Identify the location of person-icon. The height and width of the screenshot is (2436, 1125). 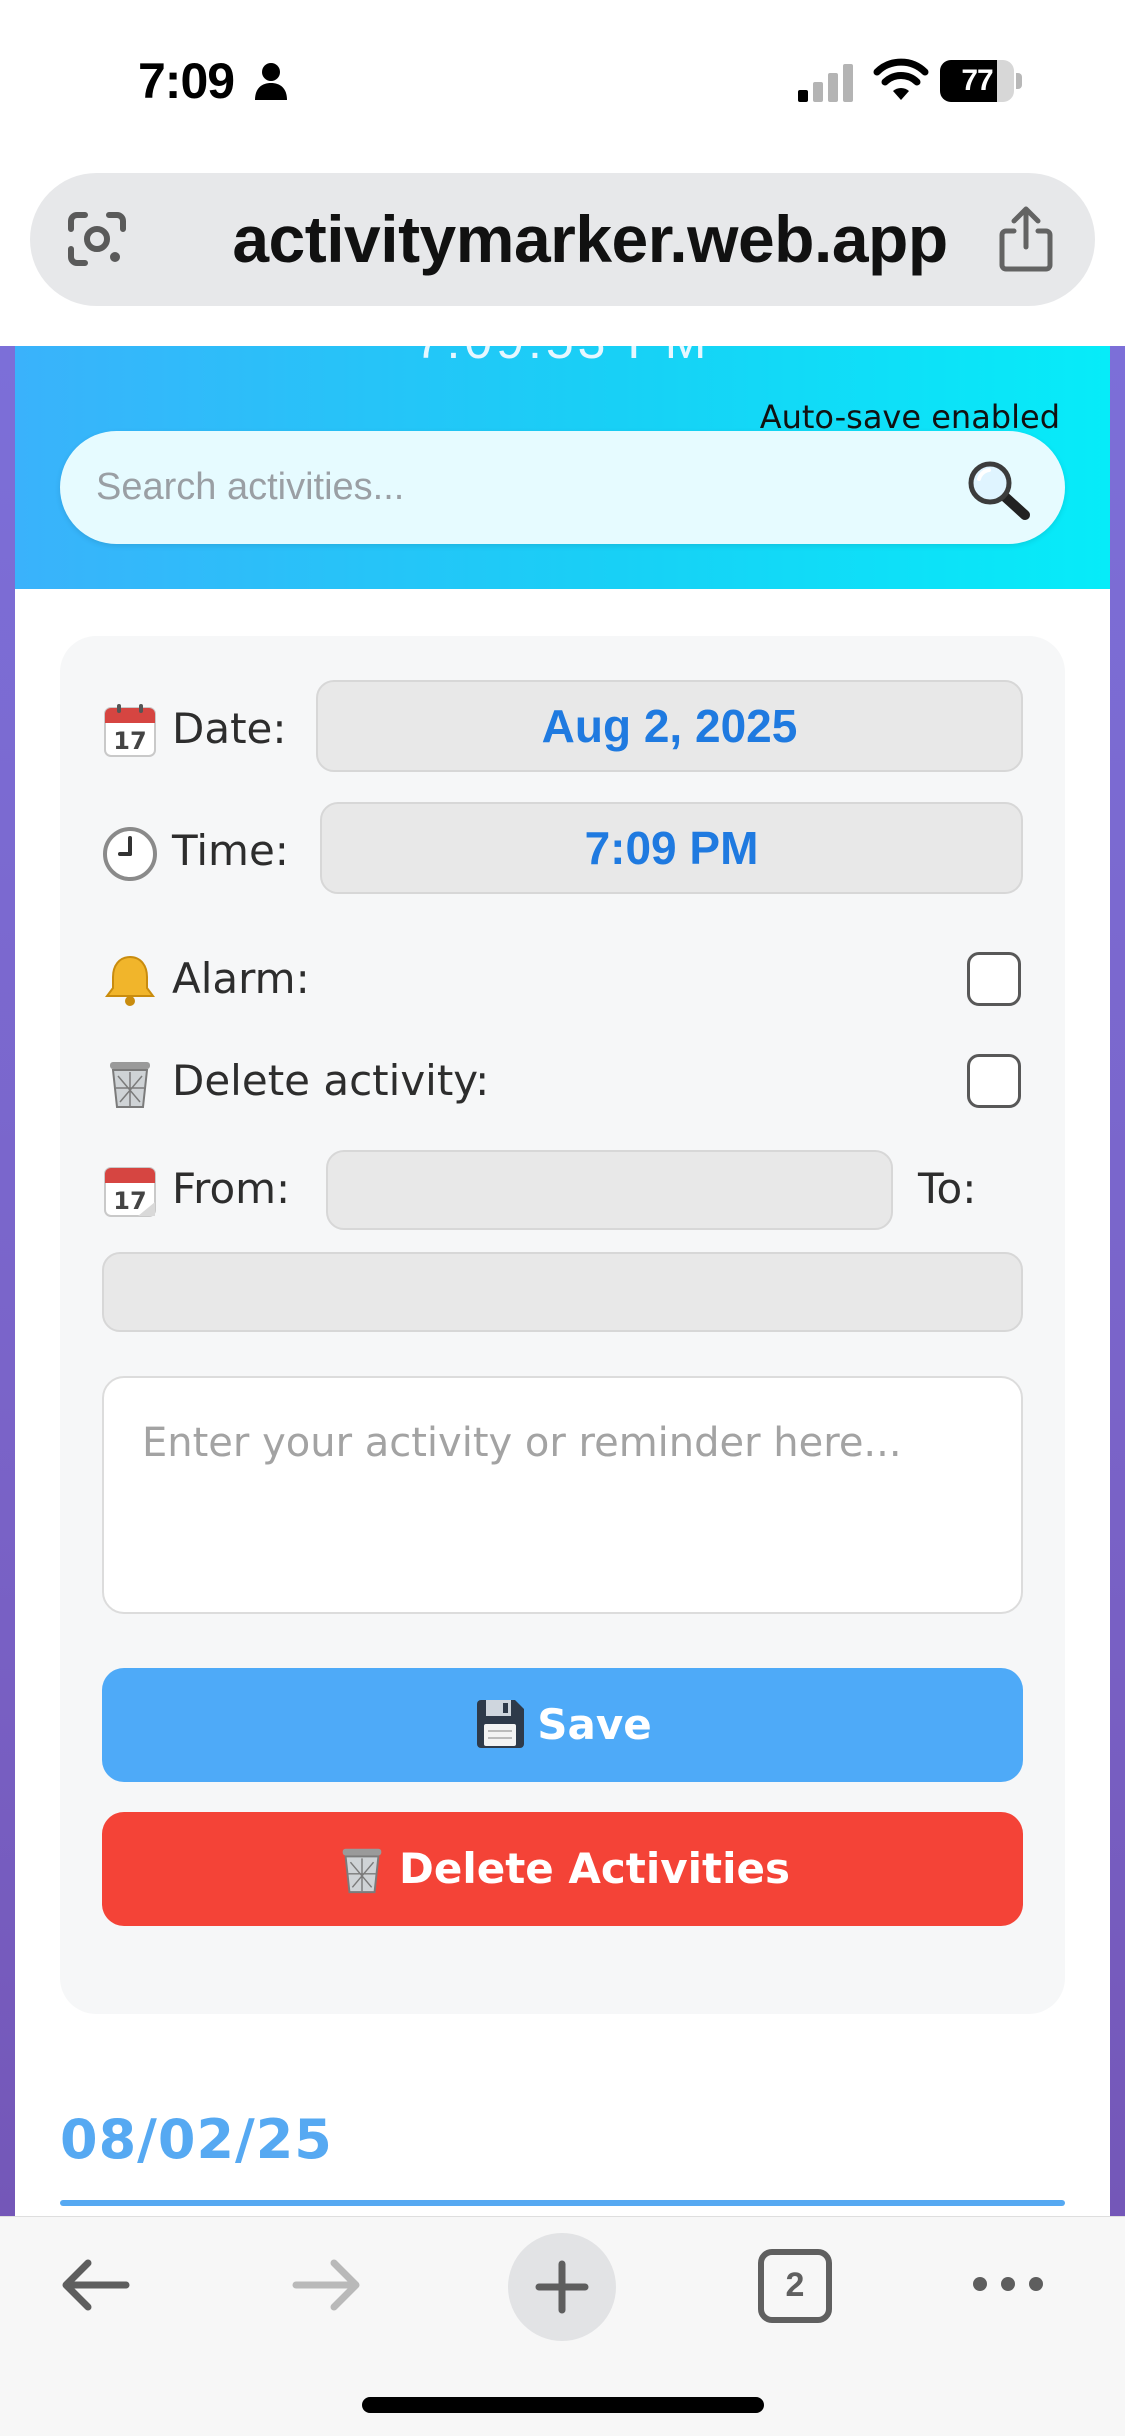
(271, 81).